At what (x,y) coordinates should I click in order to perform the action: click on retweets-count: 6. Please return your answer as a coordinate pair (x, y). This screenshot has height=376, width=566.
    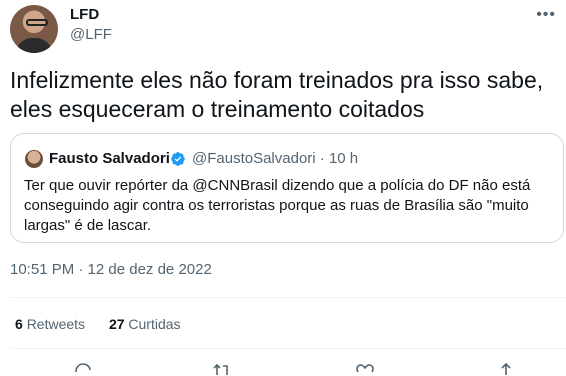
    Looking at the image, I should click on (19, 324).